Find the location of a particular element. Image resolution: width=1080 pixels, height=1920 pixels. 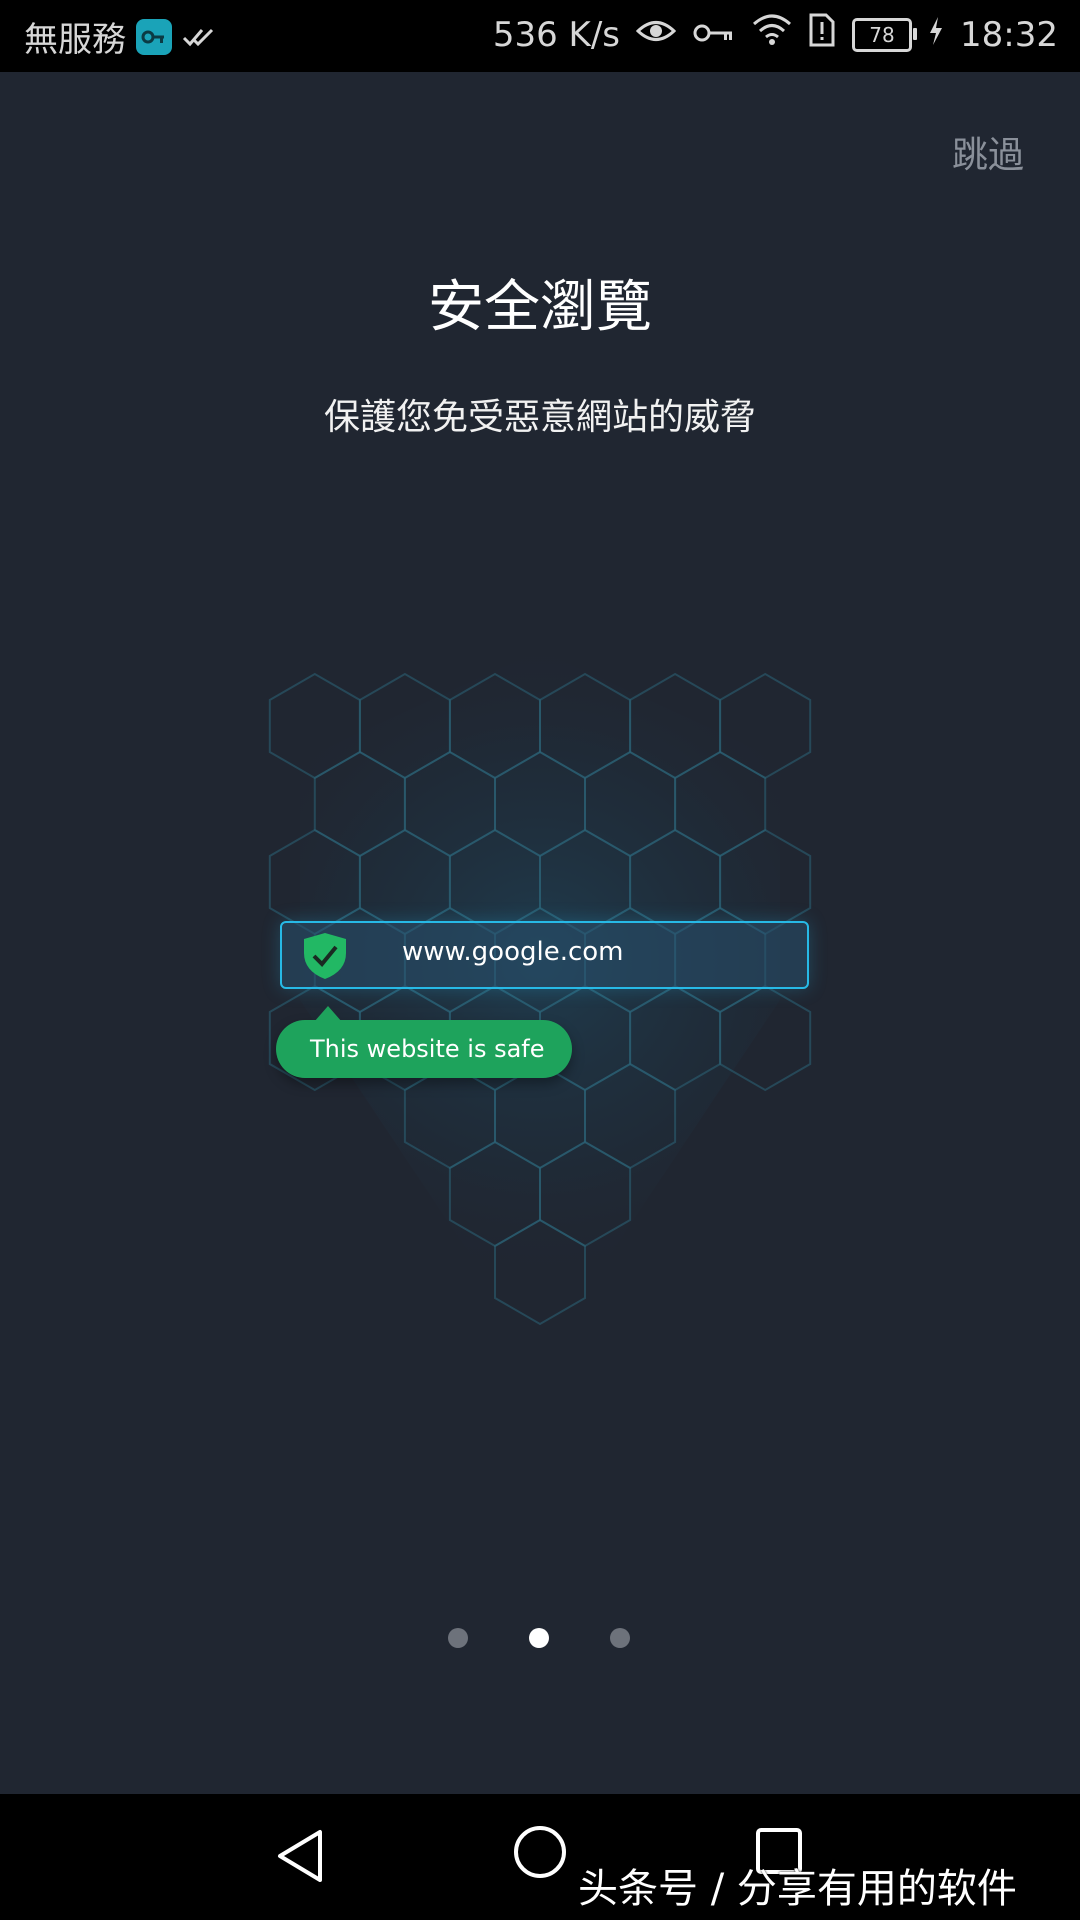

url-bar: www.google.com is located at coordinates (544, 955).